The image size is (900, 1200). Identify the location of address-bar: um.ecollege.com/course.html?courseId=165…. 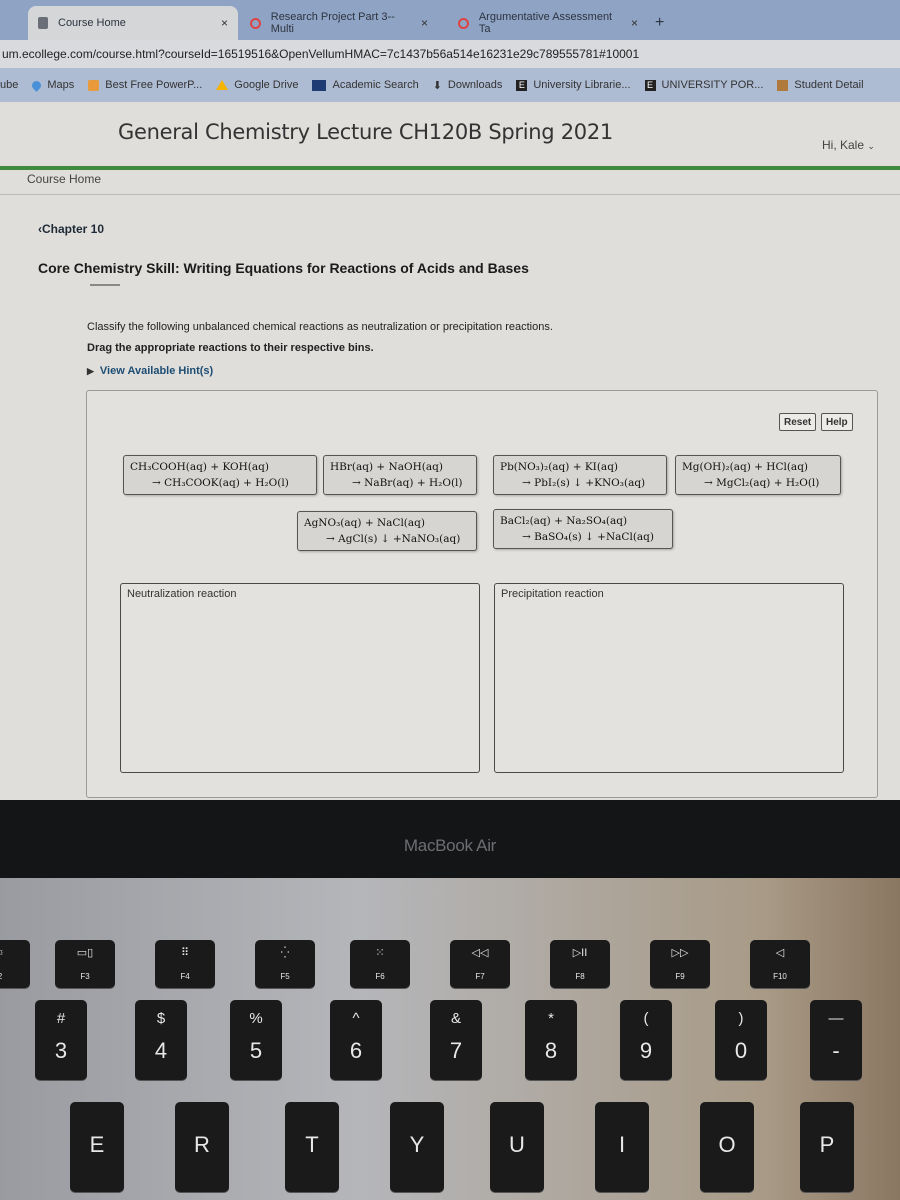
(450, 54).